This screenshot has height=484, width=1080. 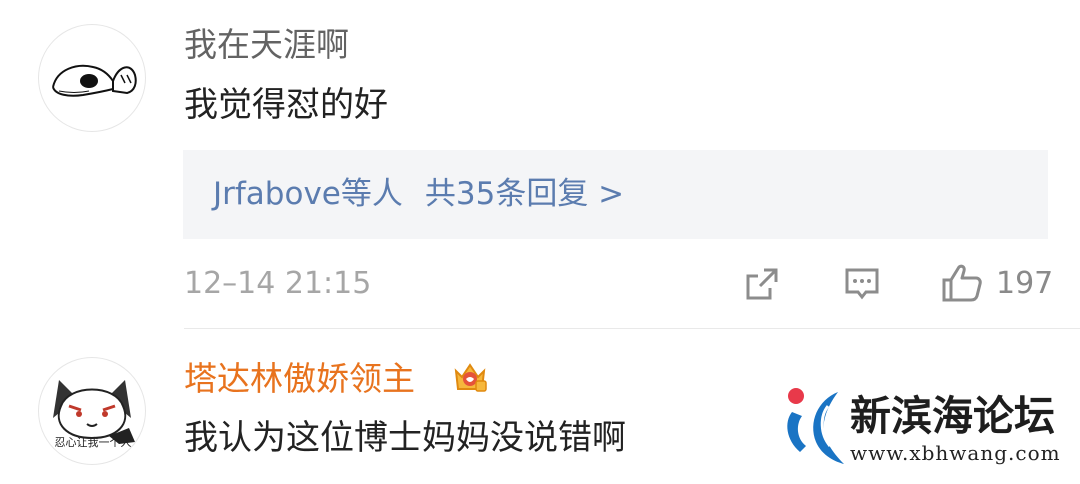 What do you see at coordinates (278, 283) in the screenshot?
I see `comment-timestamp: 12–14 21:15` at bounding box center [278, 283].